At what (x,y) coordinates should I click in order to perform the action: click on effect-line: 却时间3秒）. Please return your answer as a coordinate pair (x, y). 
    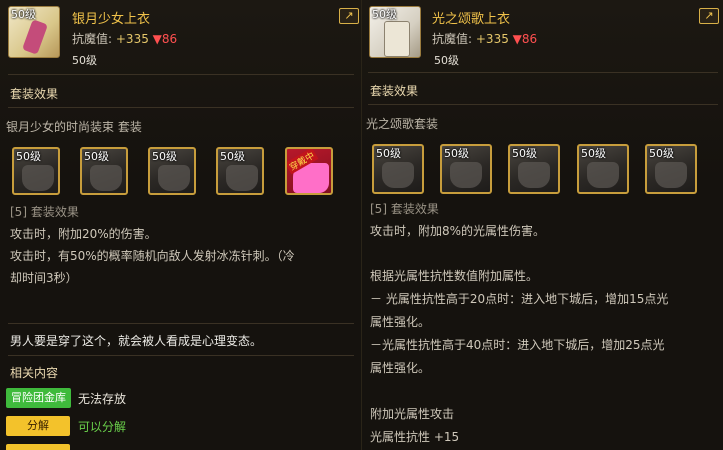
    Looking at the image, I should click on (44, 278).